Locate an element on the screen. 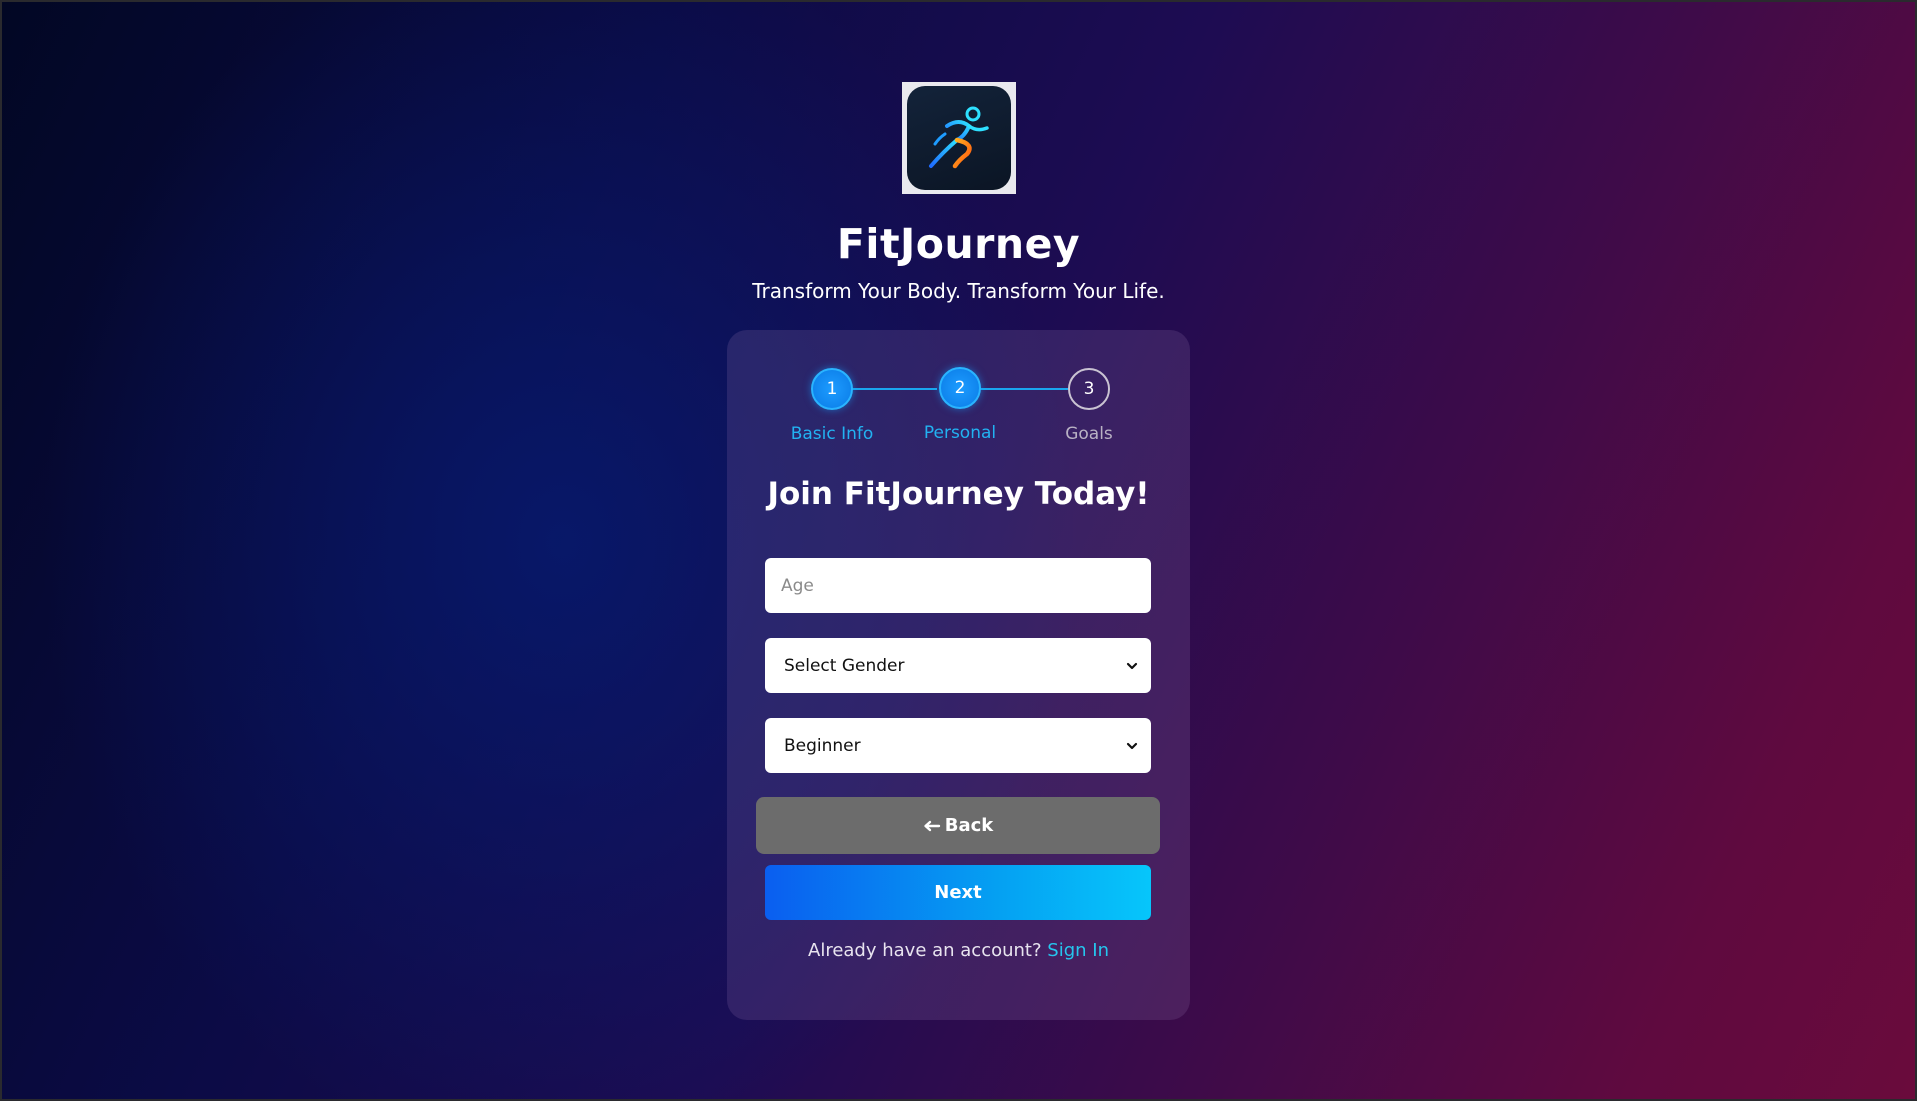 This screenshot has height=1101, width=1917. arrow-left-icon is located at coordinates (932, 825).